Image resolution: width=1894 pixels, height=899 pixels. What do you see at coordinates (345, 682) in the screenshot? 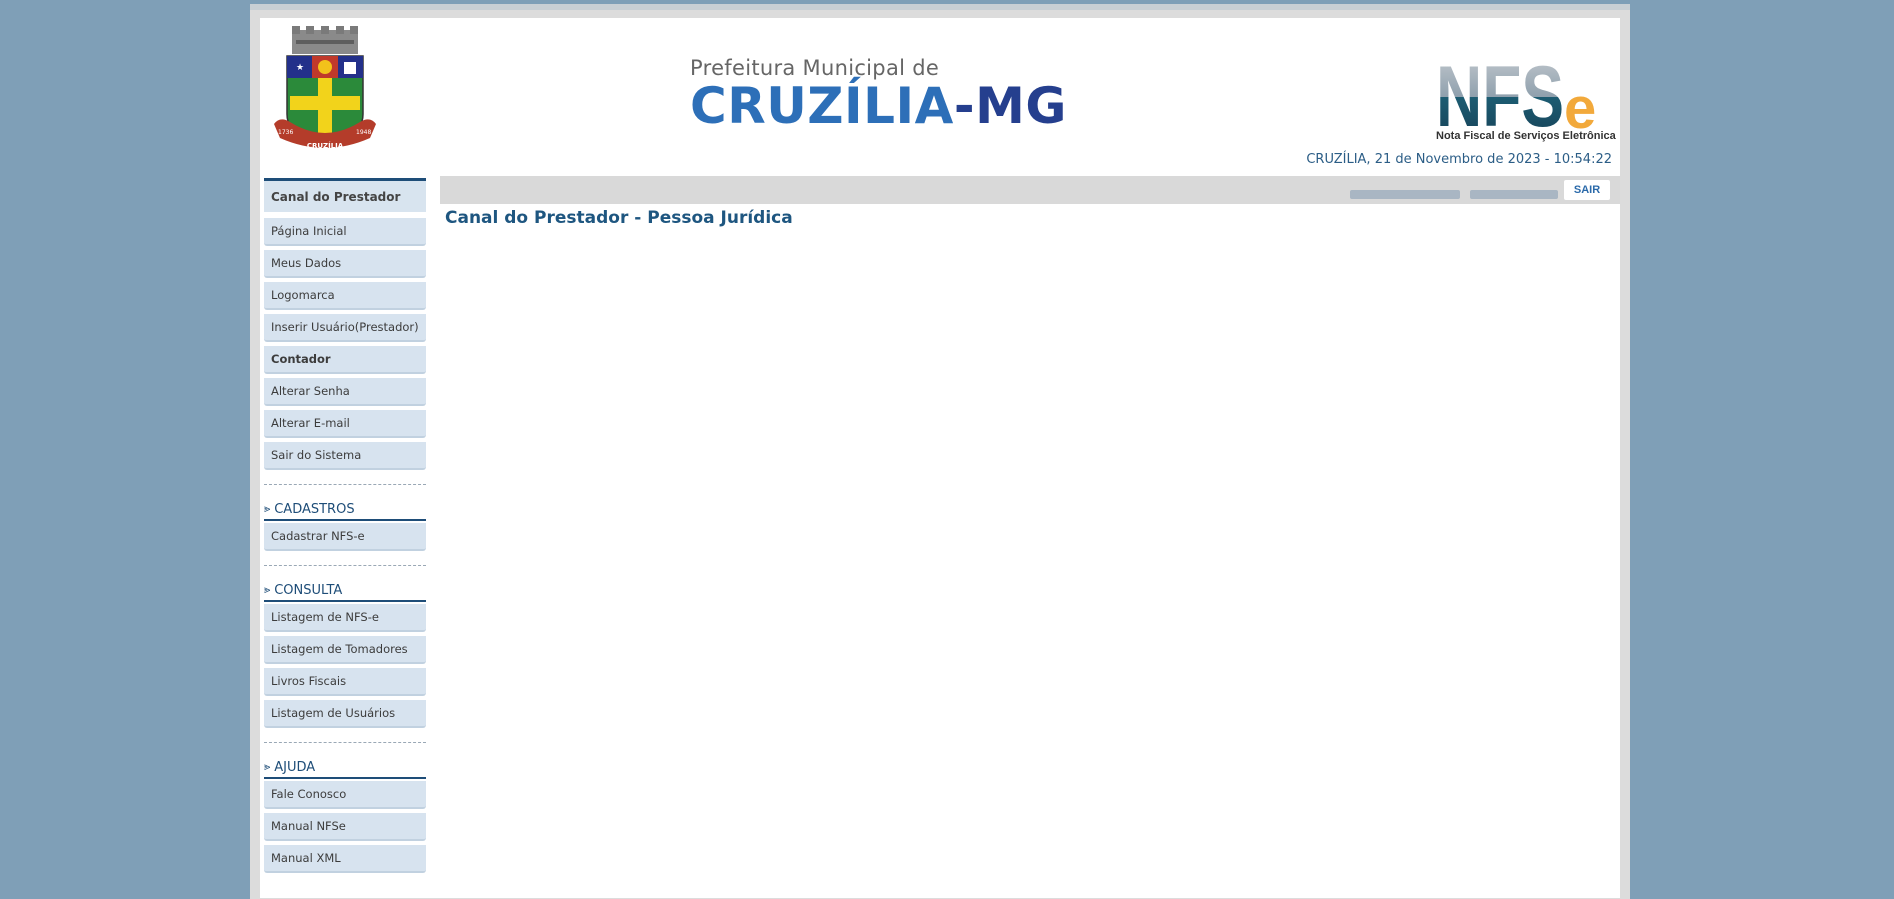
I see `sidebar-item-livros-fiscais: Livros Fiscais` at bounding box center [345, 682].